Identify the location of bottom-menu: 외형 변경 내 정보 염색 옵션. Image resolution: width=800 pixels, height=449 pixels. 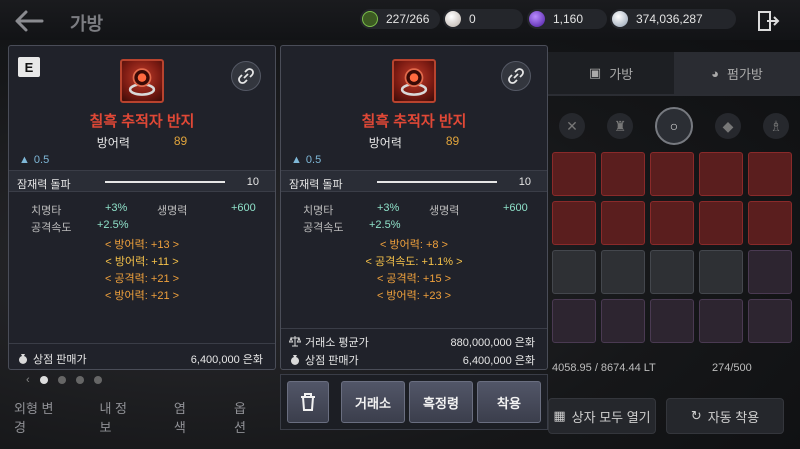
(140, 417).